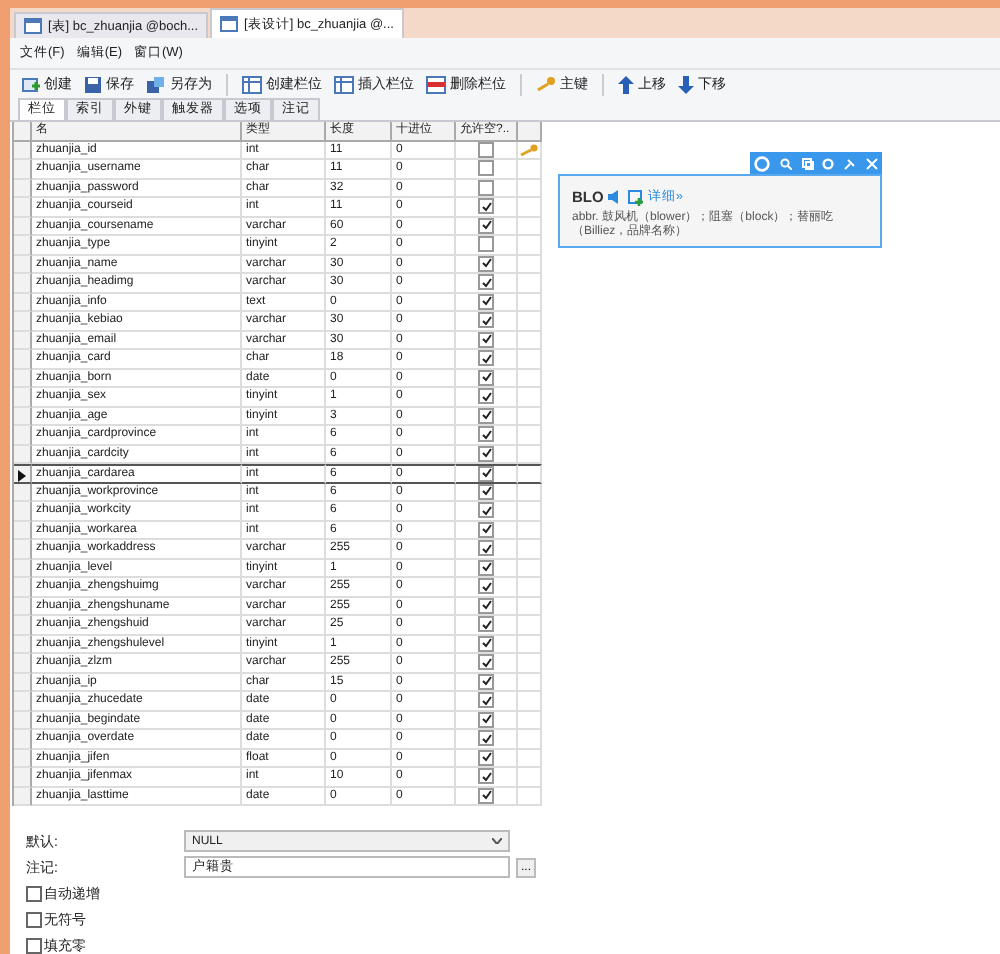  I want to click on save-icon, so click(93, 84).